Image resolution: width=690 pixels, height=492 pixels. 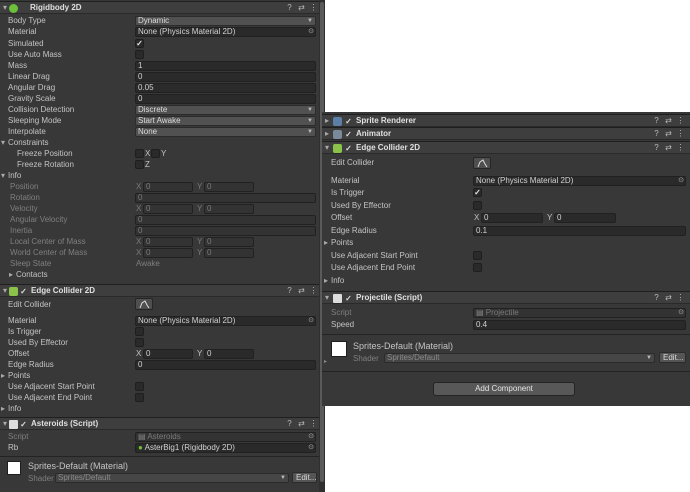 I want to click on simulated-checkbox: ✓, so click(x=139, y=43).